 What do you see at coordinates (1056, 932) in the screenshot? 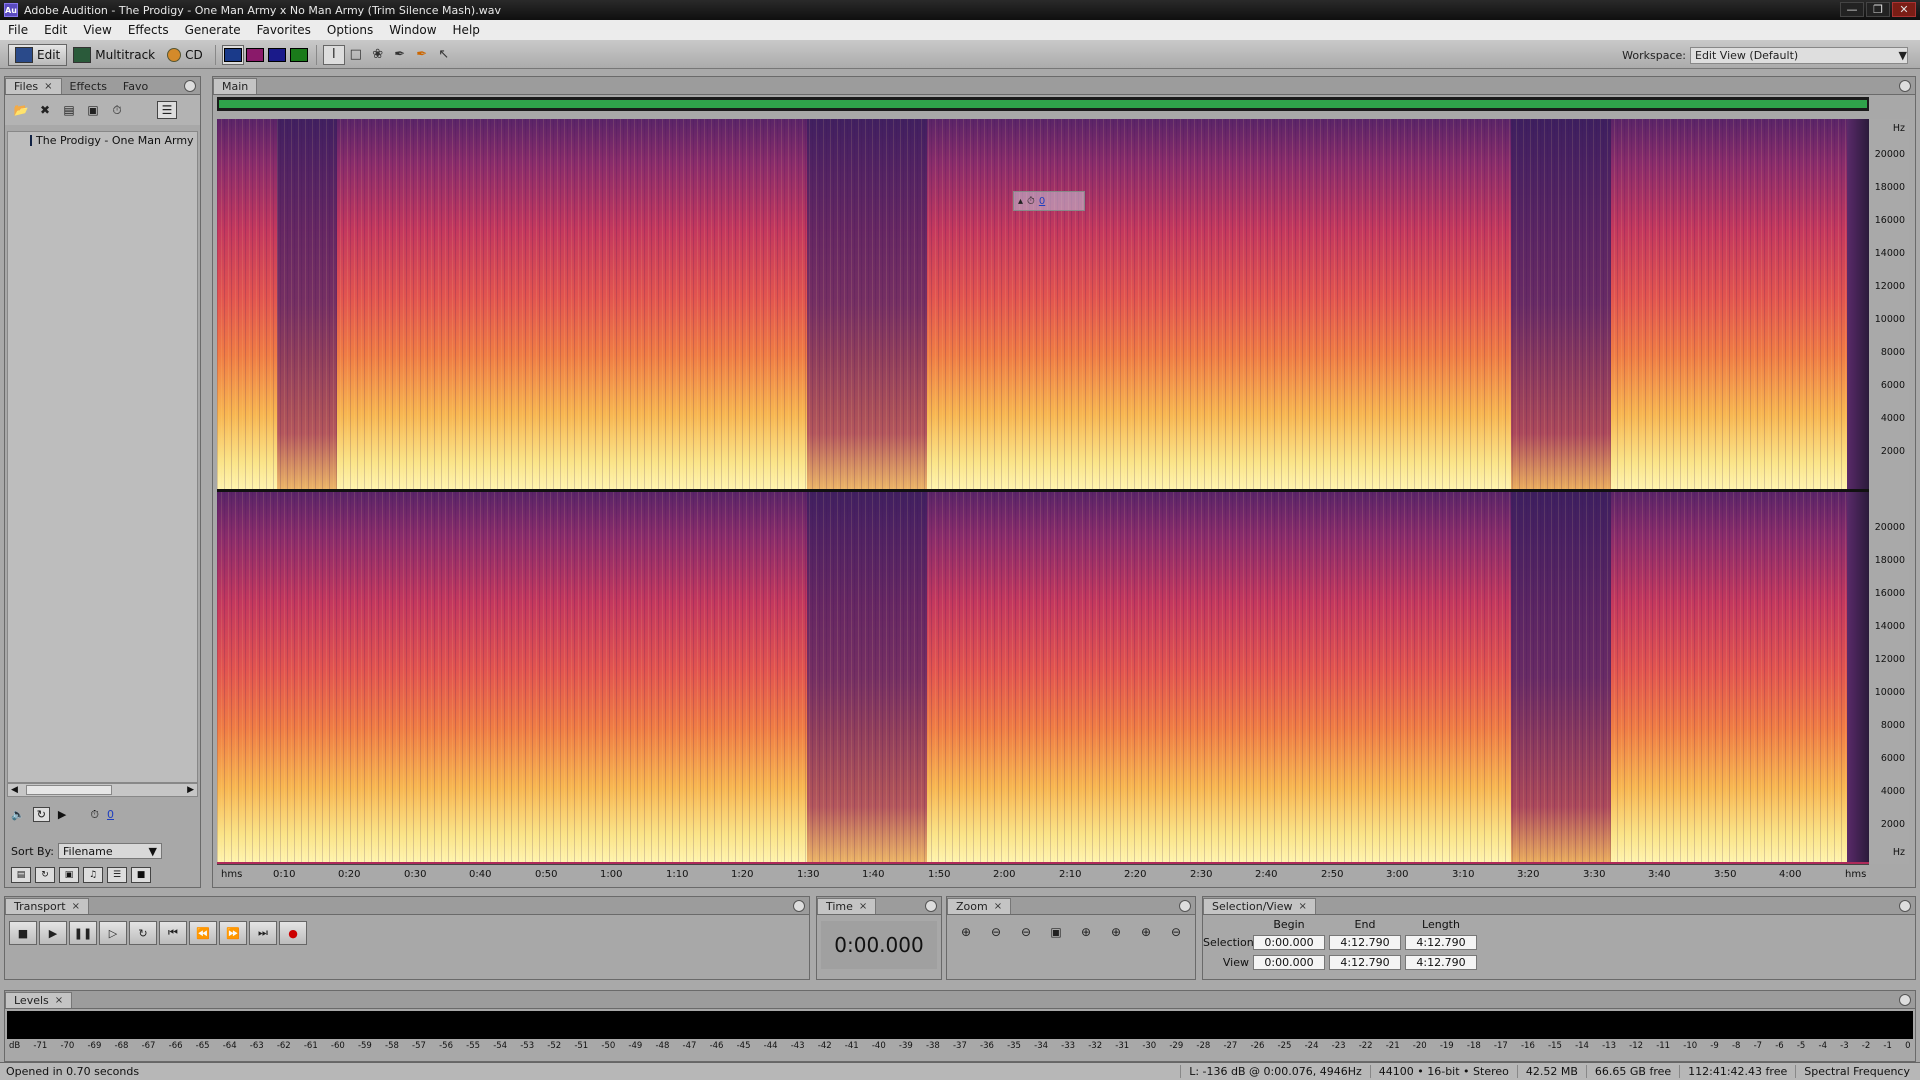
I see `zoom-to-selection-icon: ▣` at bounding box center [1056, 932].